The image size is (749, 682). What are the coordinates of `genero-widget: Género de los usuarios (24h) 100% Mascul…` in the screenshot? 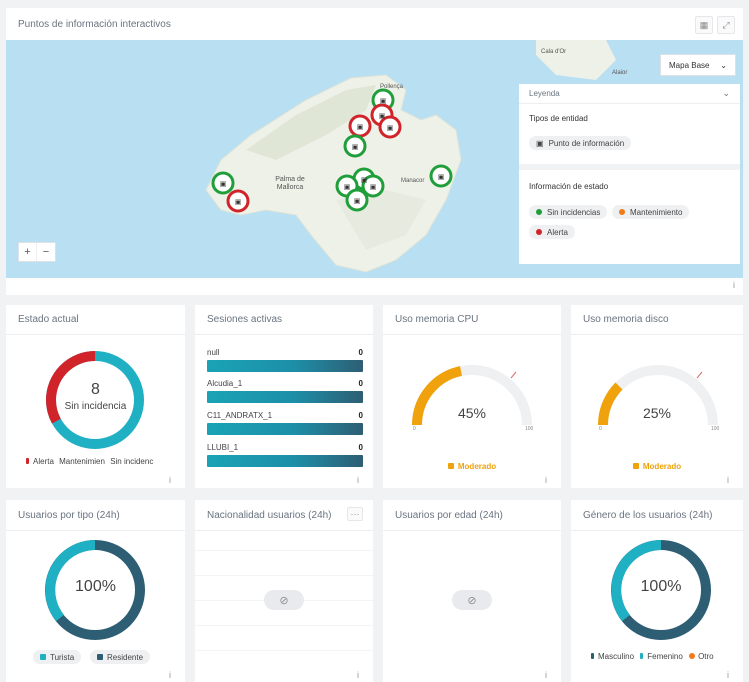 It's located at (657, 591).